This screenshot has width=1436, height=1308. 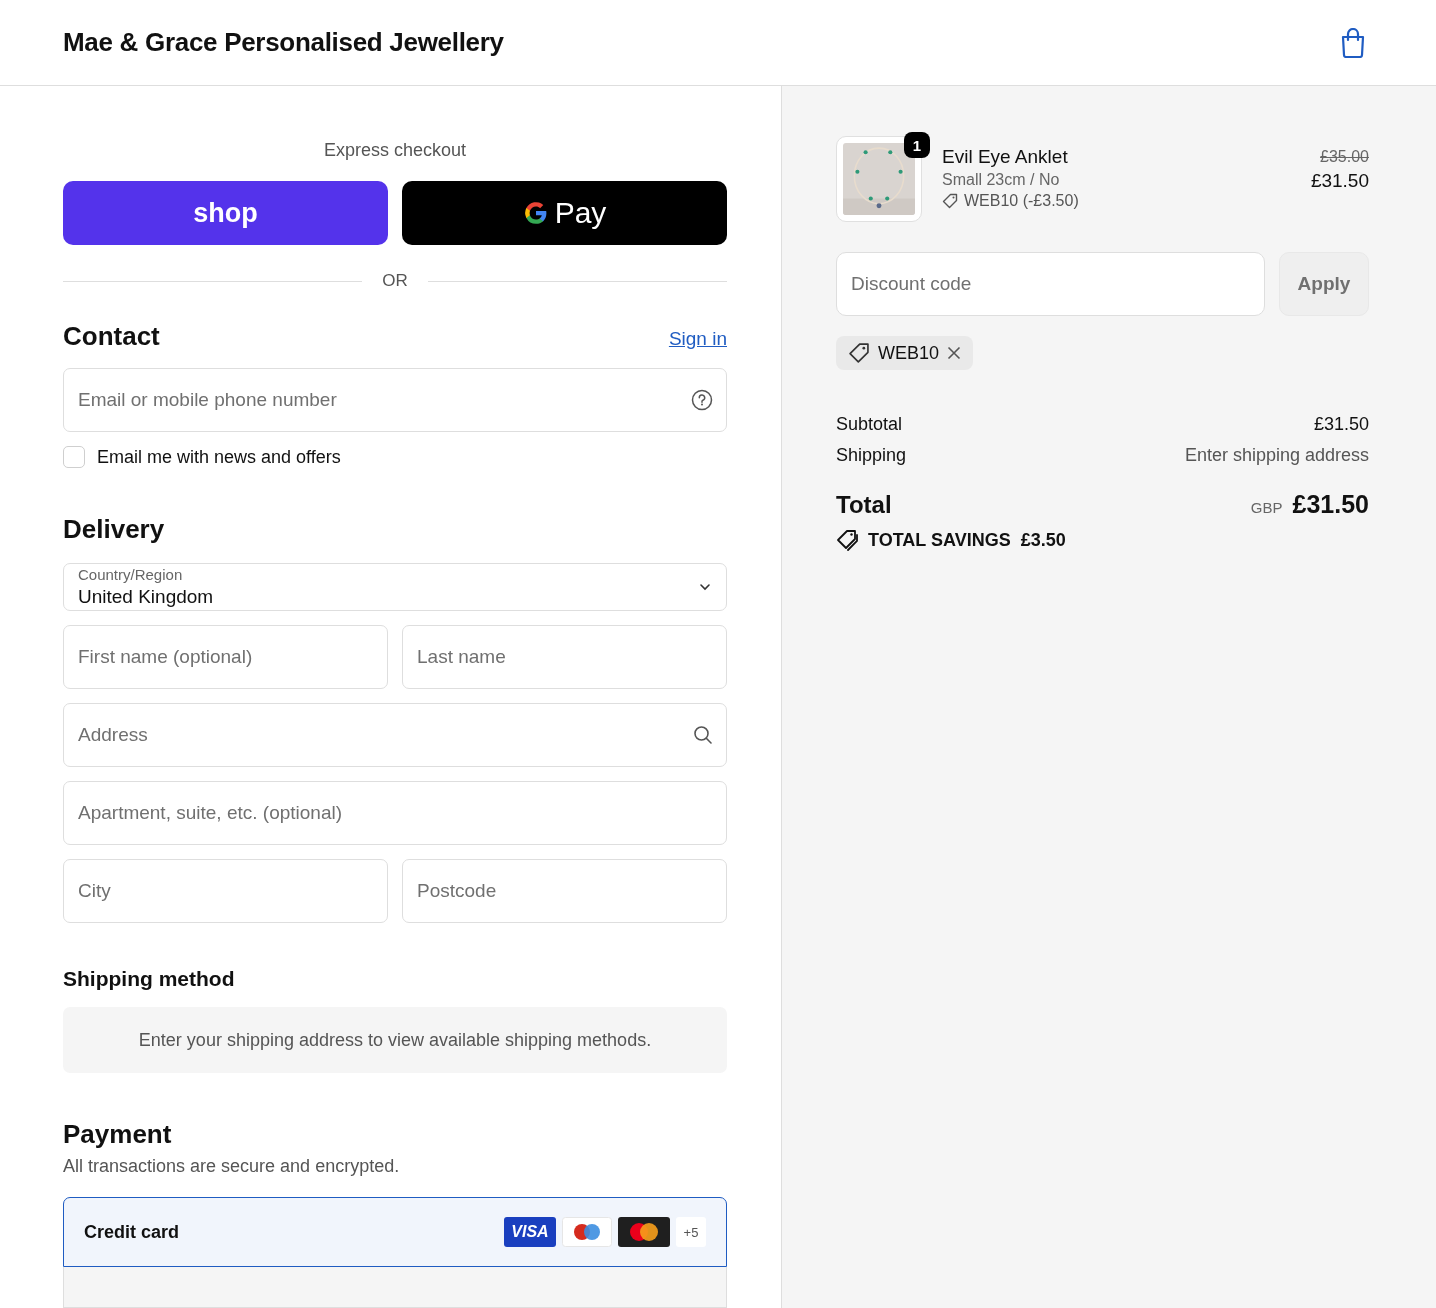 What do you see at coordinates (395, 813) in the screenshot?
I see `input-field: Apartment, suite, etc. (optional)` at bounding box center [395, 813].